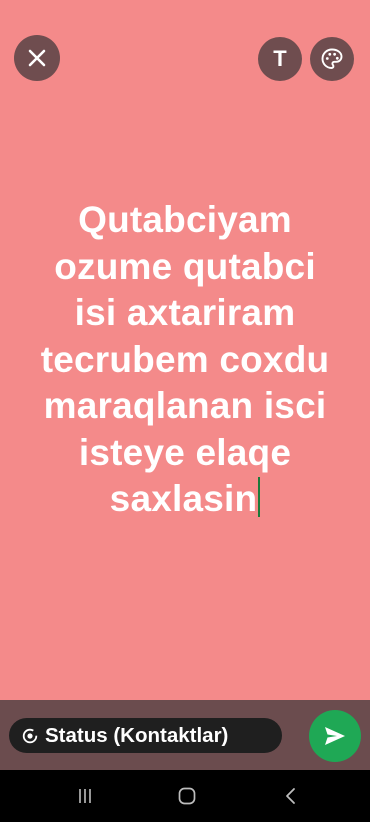  Describe the element at coordinates (30, 736) in the screenshot. I see `status-privacy-icon` at that location.